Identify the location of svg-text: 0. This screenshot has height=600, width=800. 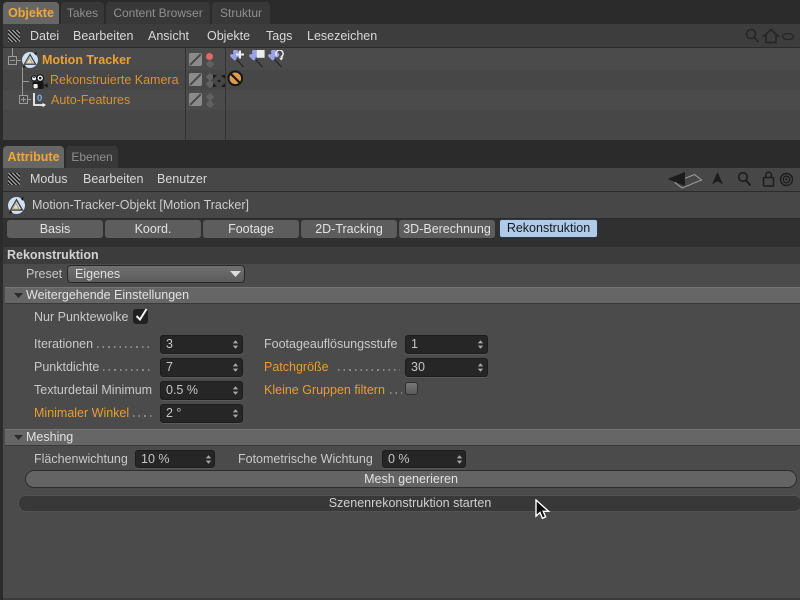
(39, 98).